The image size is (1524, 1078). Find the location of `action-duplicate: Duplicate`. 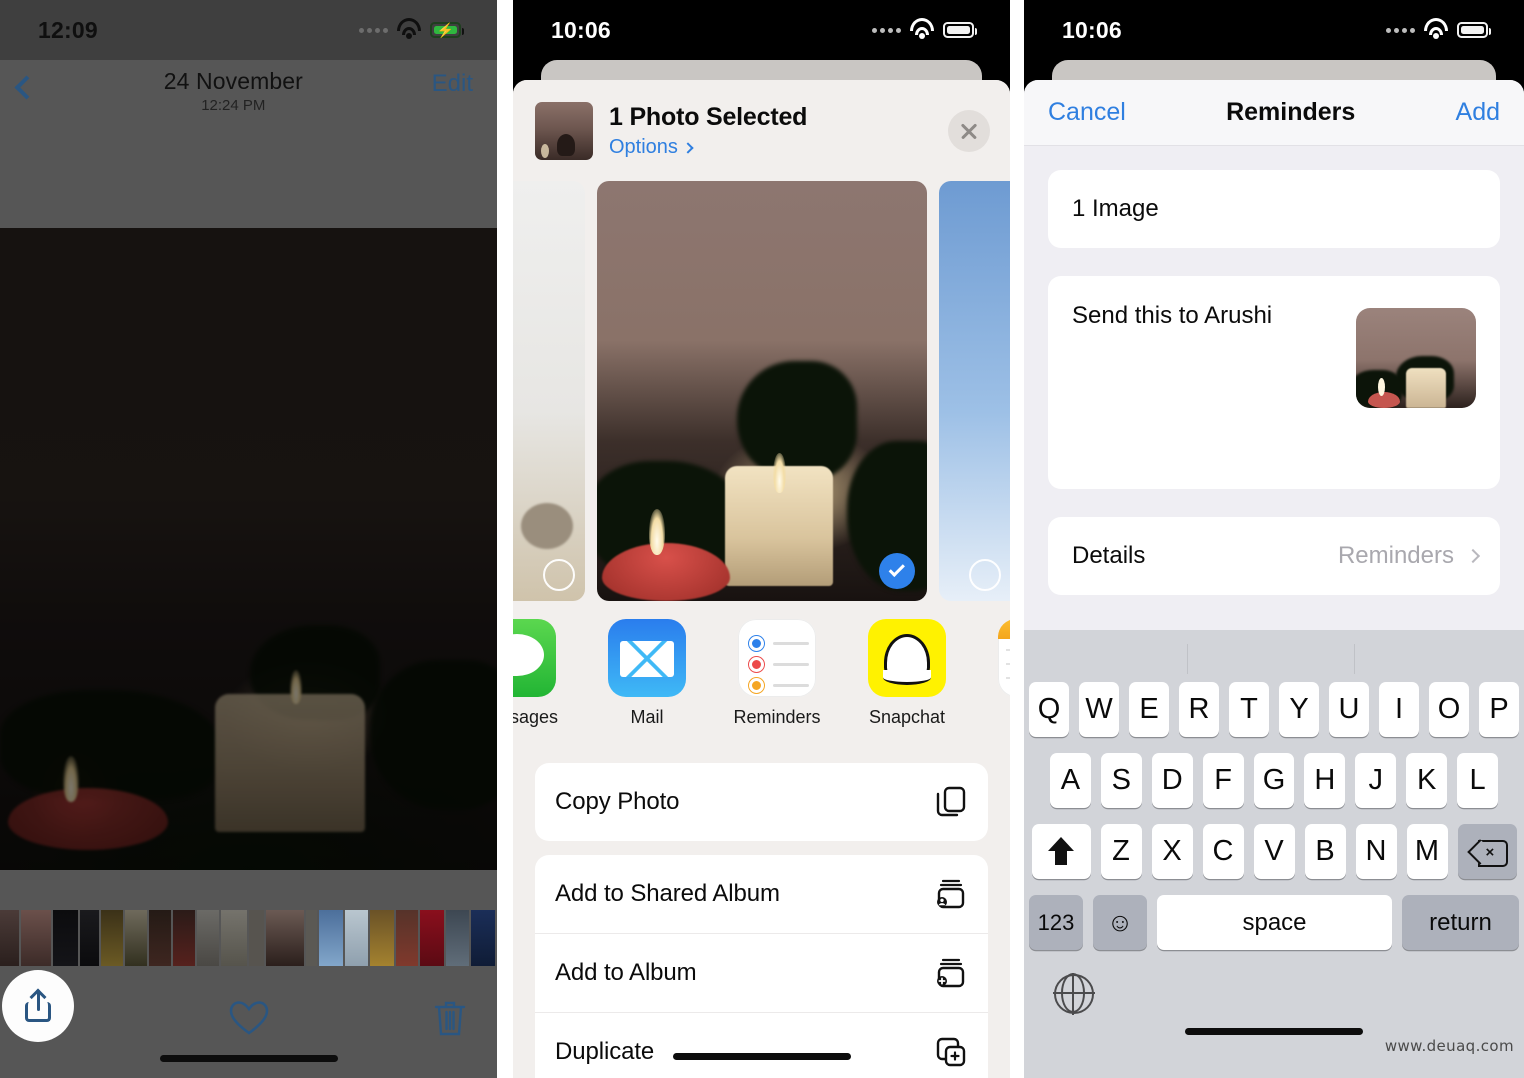

action-duplicate: Duplicate is located at coordinates (761, 1045).